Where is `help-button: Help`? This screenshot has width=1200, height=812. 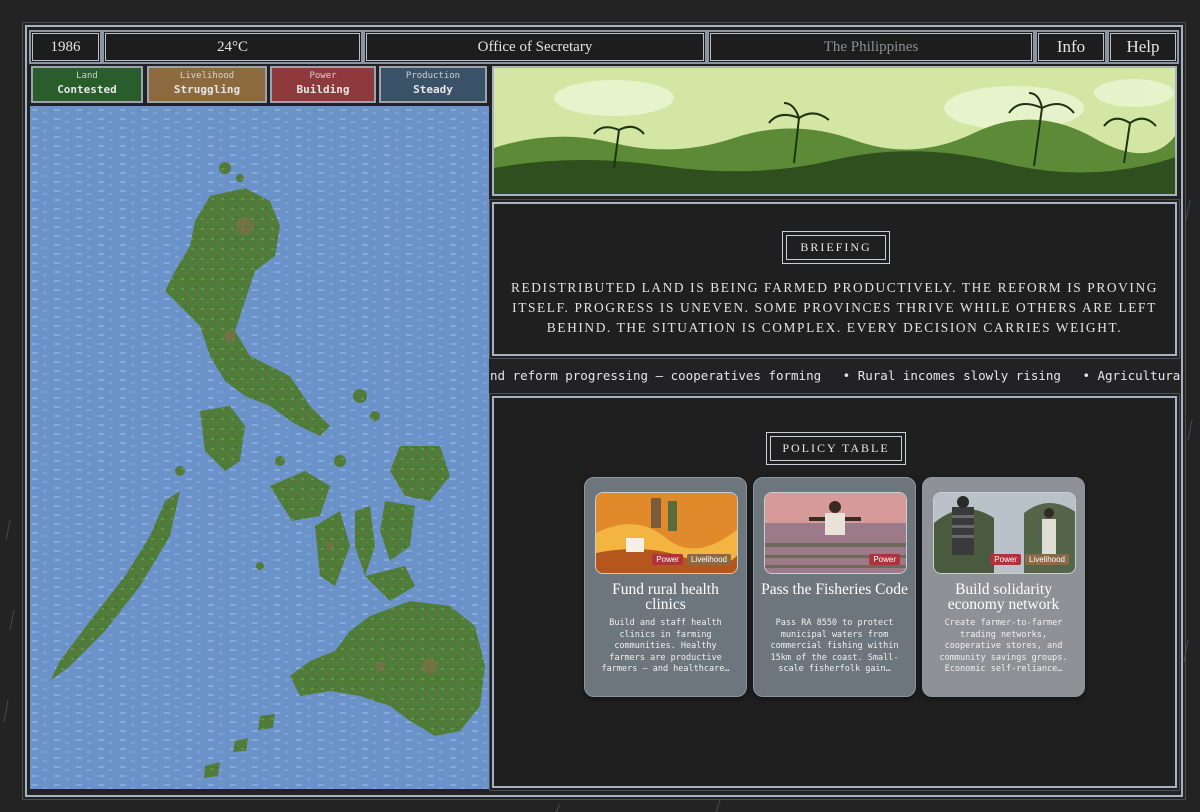
help-button: Help is located at coordinates (1143, 47).